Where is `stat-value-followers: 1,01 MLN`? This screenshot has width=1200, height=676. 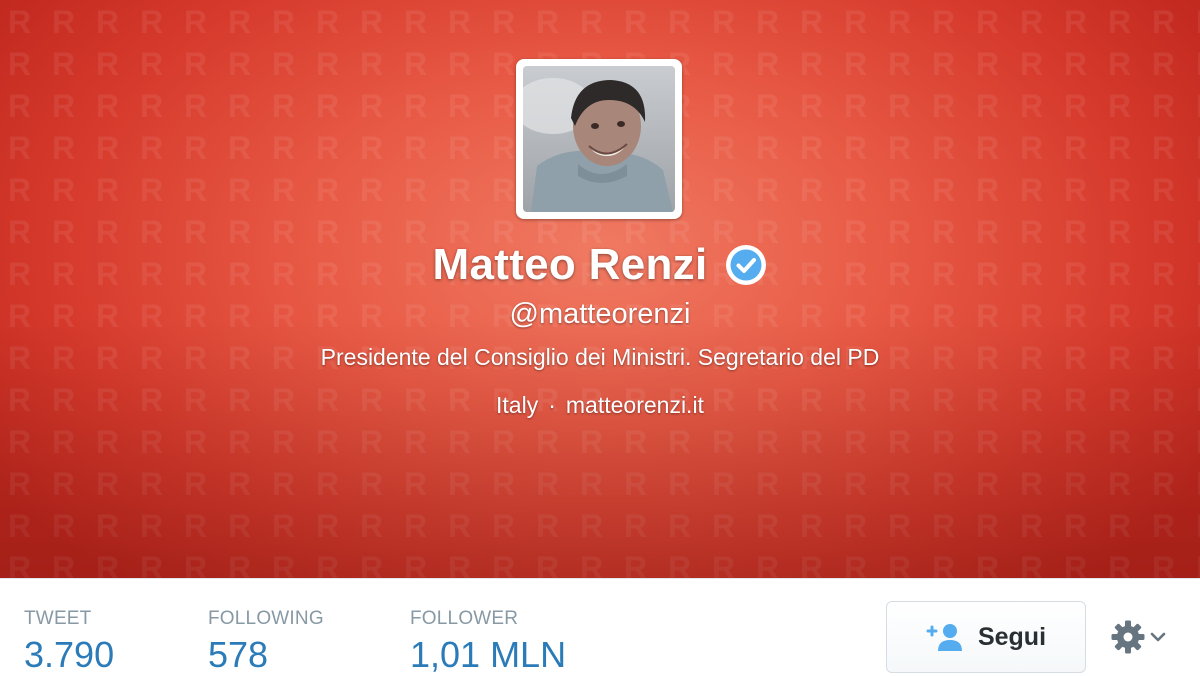 stat-value-followers: 1,01 MLN is located at coordinates (488, 654).